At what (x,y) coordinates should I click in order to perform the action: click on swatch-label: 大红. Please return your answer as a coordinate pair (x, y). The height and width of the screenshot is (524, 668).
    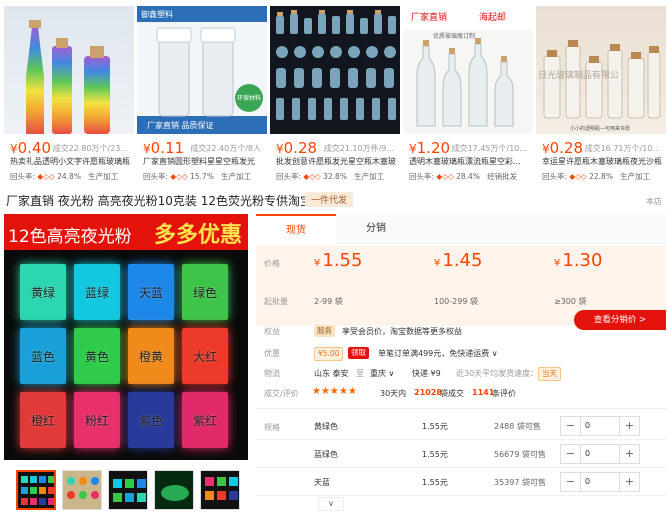
    Looking at the image, I should click on (204, 356).